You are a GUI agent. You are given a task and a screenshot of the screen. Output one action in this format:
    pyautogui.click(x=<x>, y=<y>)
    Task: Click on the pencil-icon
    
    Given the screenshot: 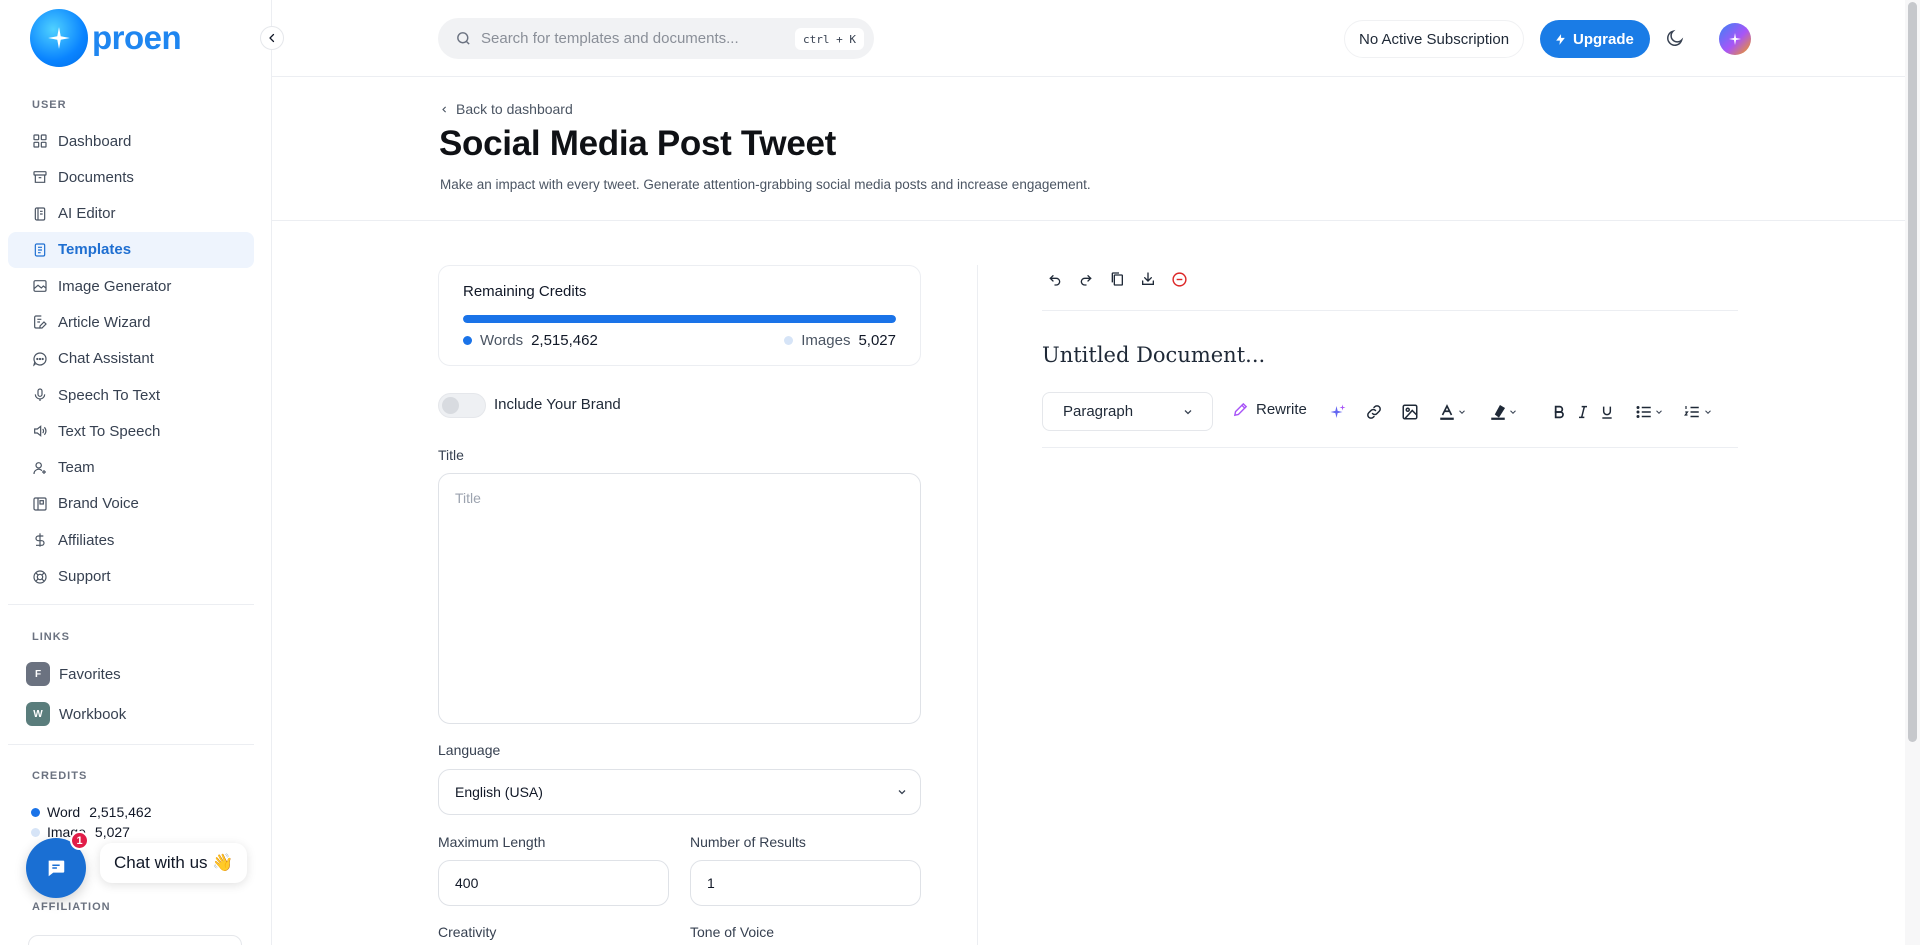 What is the action you would take?
    pyautogui.click(x=1240, y=409)
    